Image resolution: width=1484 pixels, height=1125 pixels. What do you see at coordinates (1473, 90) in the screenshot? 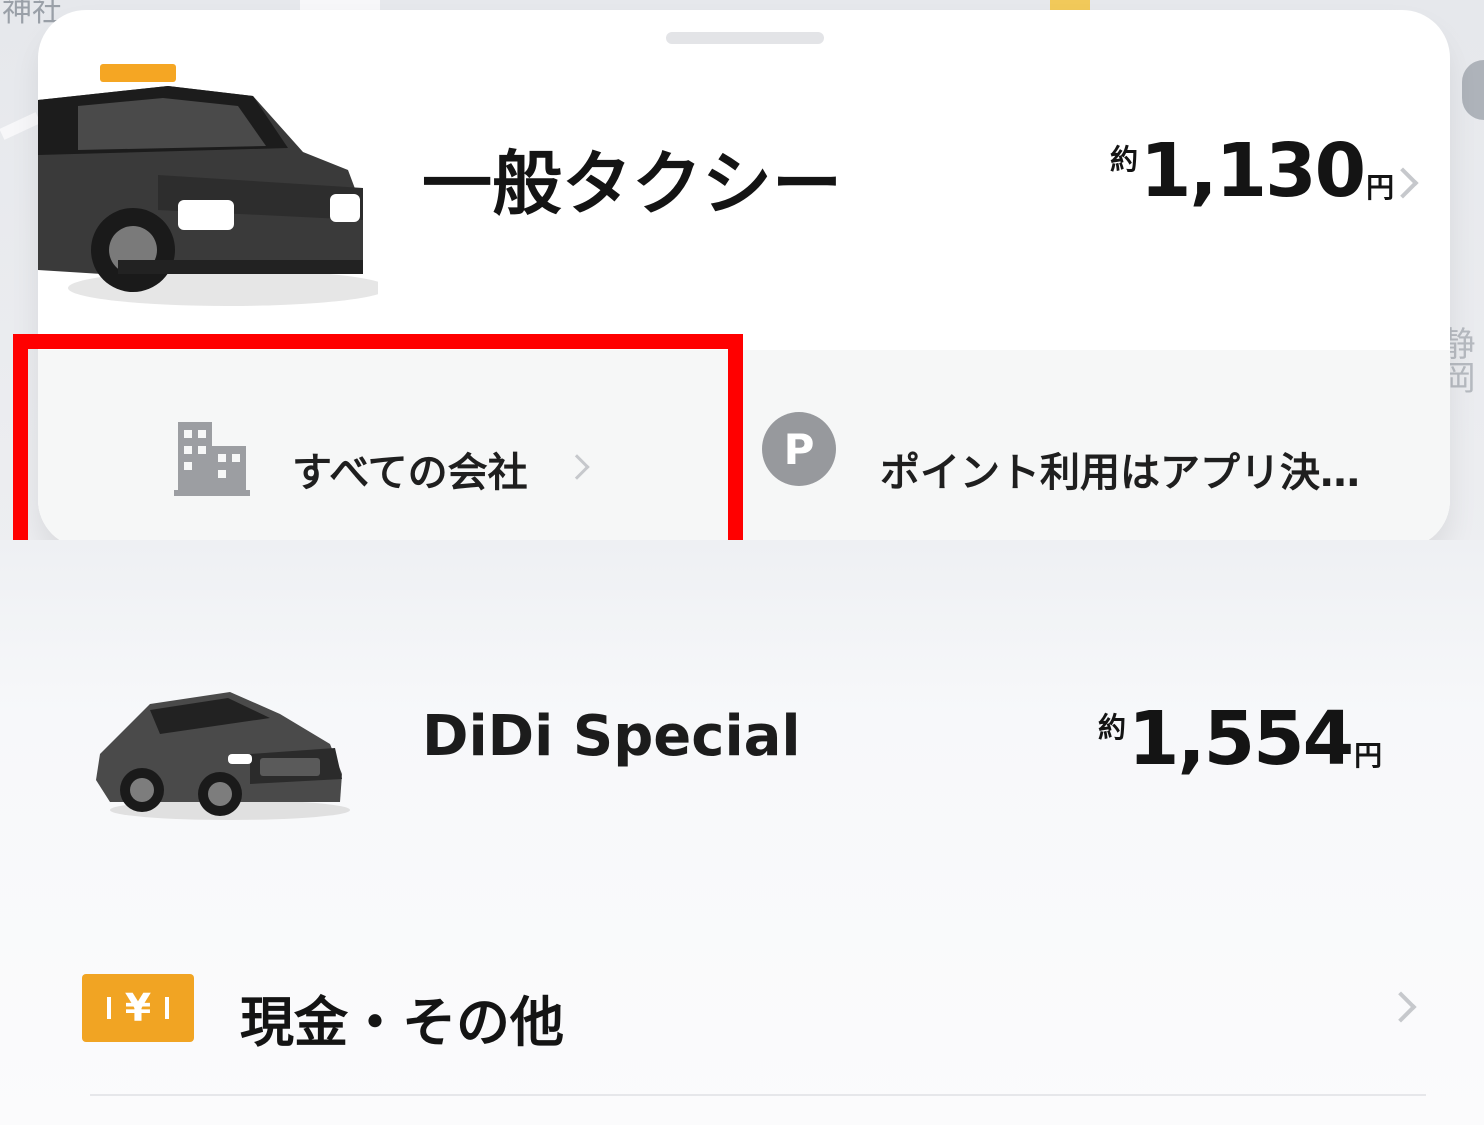
I see `map-pin-icon` at bounding box center [1473, 90].